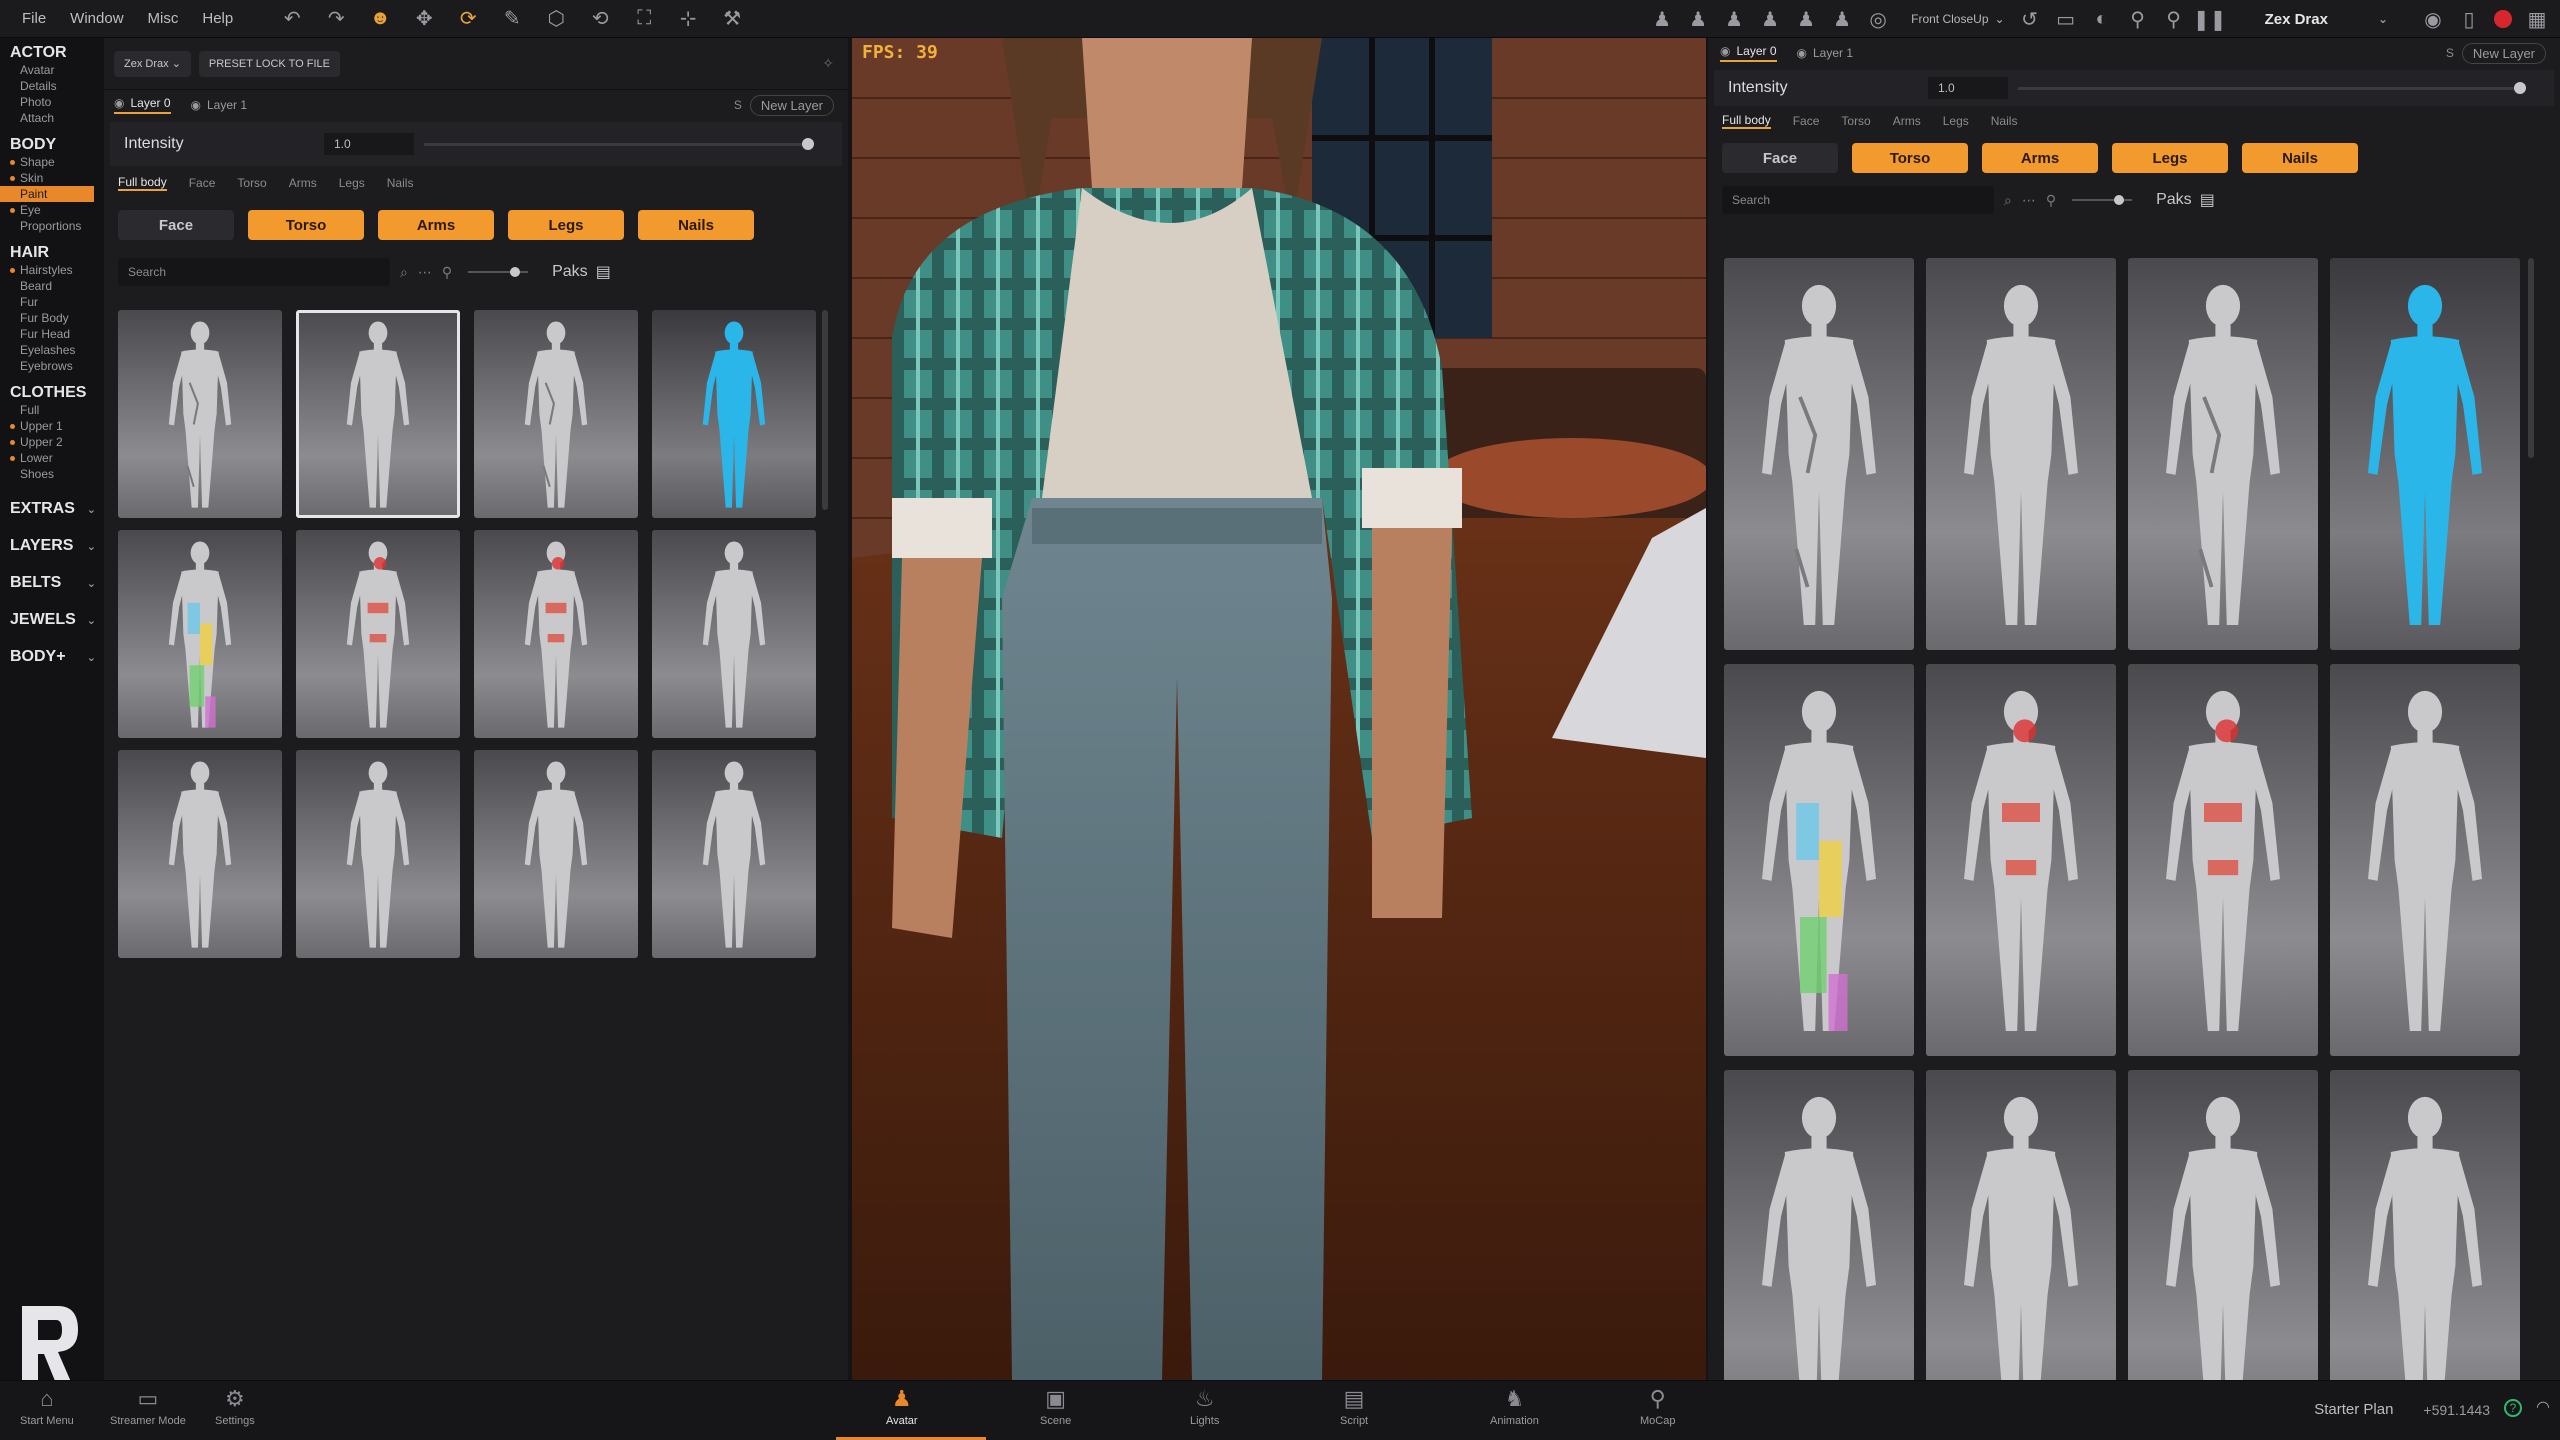 The width and height of the screenshot is (2560, 1440). I want to click on tab-full-body: Full body, so click(142, 183).